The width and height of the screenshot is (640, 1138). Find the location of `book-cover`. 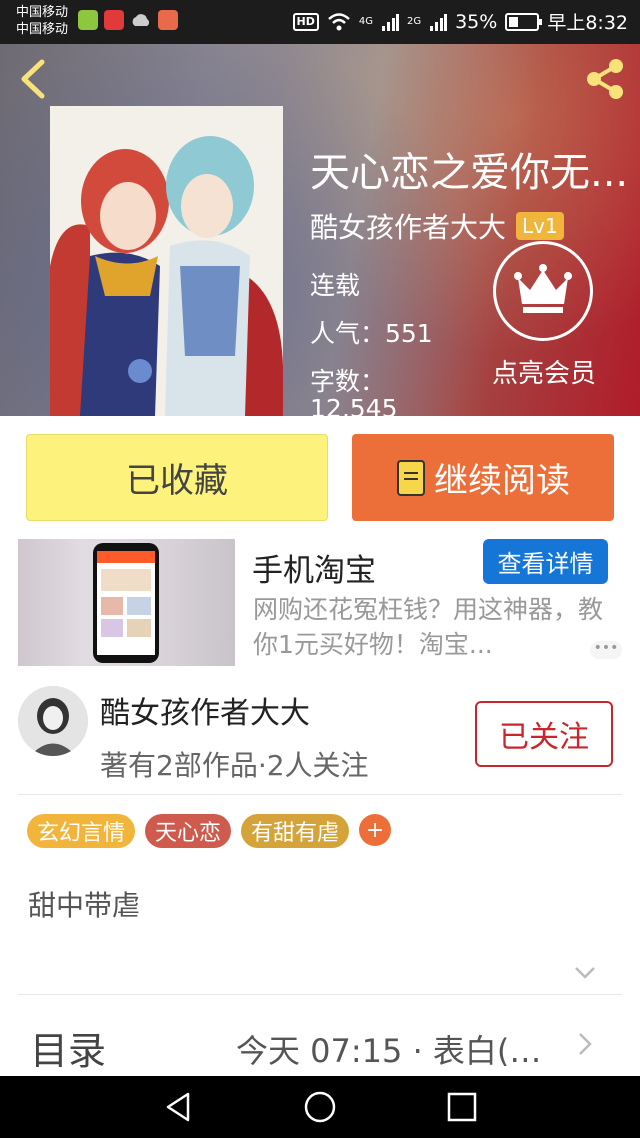

book-cover is located at coordinates (166, 261).